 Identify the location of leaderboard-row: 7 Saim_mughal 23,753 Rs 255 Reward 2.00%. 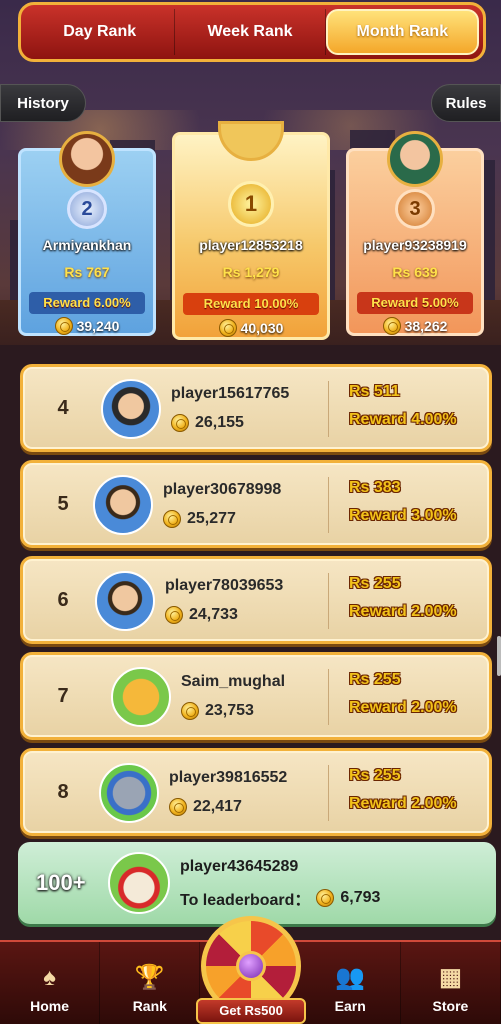
(256, 696).